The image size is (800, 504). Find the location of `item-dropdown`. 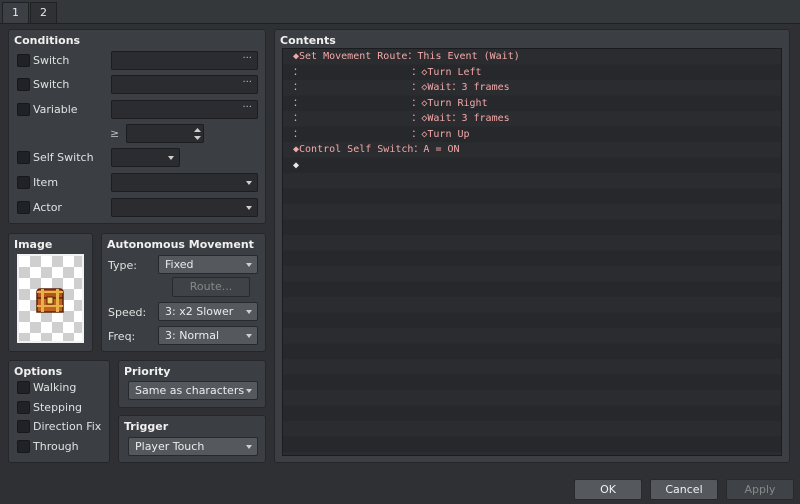

item-dropdown is located at coordinates (184, 182).